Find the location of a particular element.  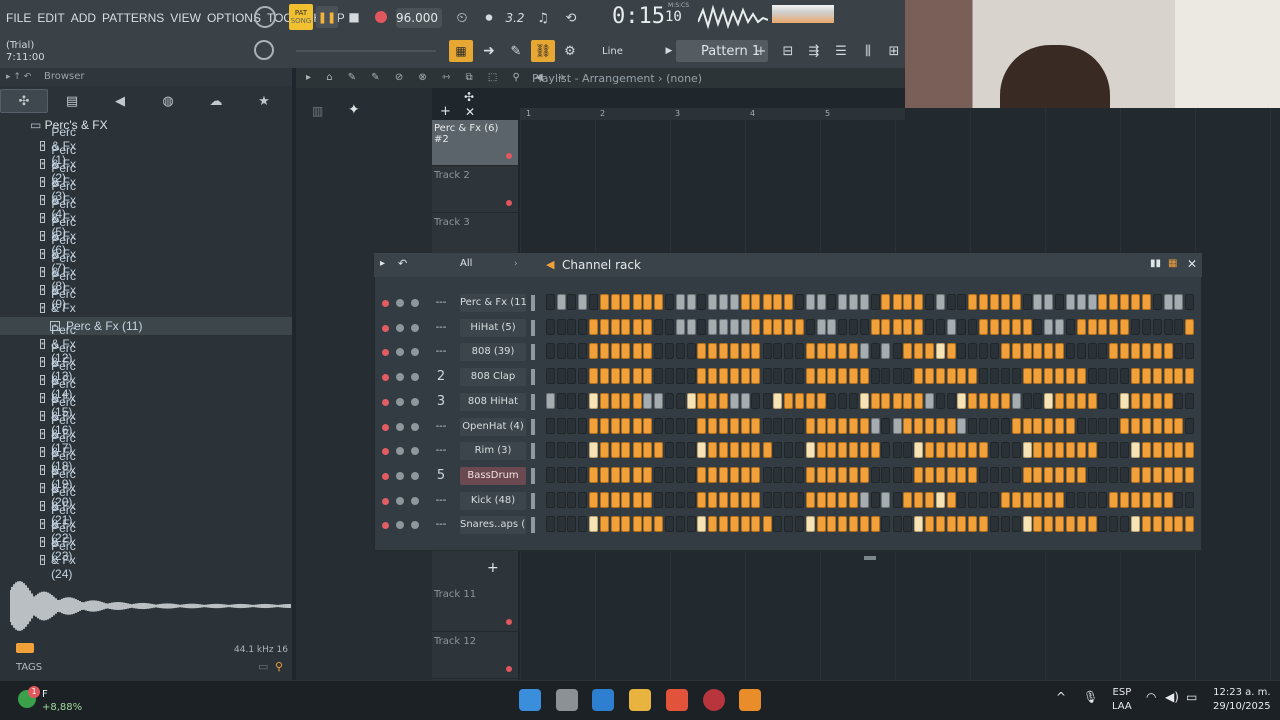

stock-widget: F +8,88% is located at coordinates (62, 701).